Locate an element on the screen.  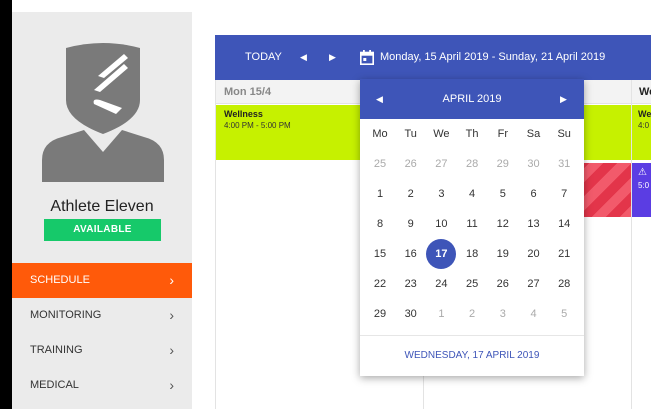
event-title: We is located at coordinates (644, 114).